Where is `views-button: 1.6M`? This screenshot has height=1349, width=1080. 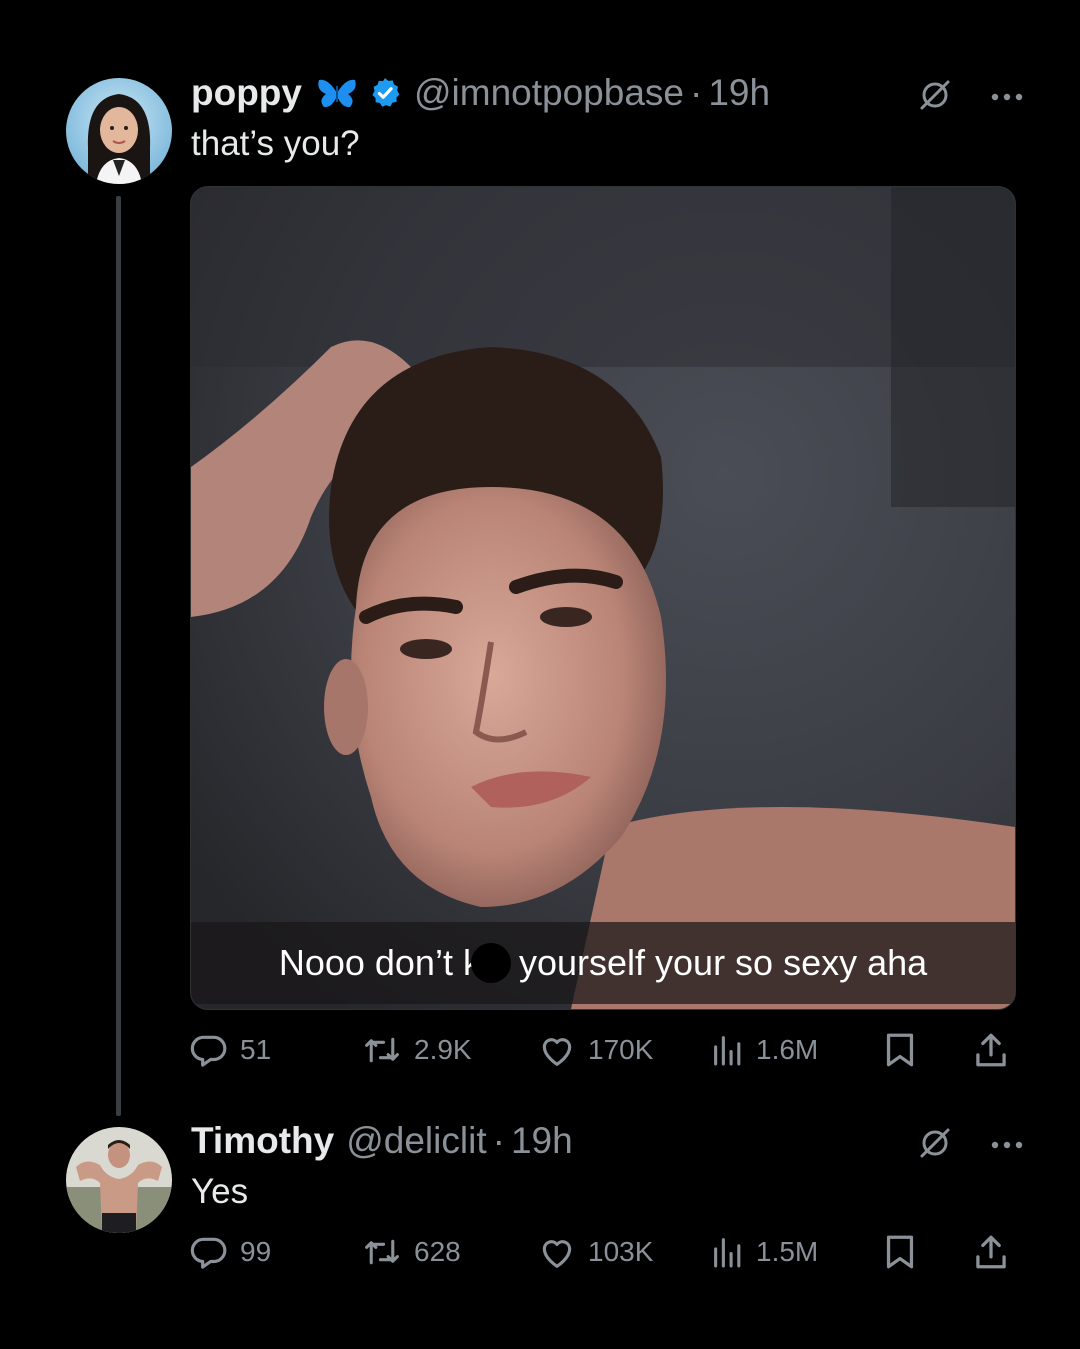 views-button: 1.6M is located at coordinates (765, 1050).